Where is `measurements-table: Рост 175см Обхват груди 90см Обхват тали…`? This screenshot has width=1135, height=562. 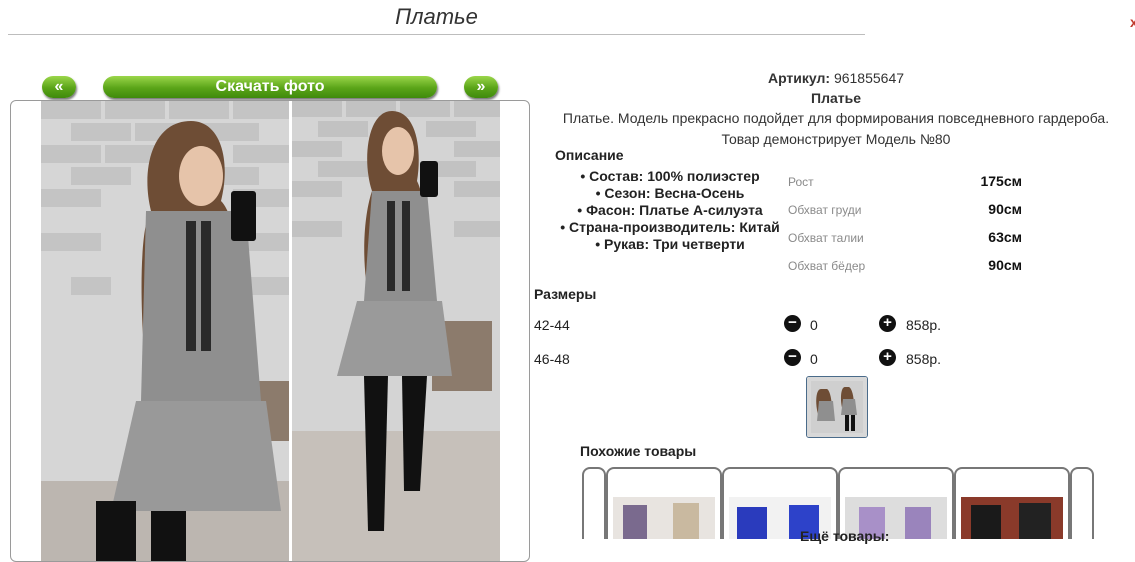 measurements-table: Рост 175см Обхват груди 90см Обхват тали… is located at coordinates (908, 229).